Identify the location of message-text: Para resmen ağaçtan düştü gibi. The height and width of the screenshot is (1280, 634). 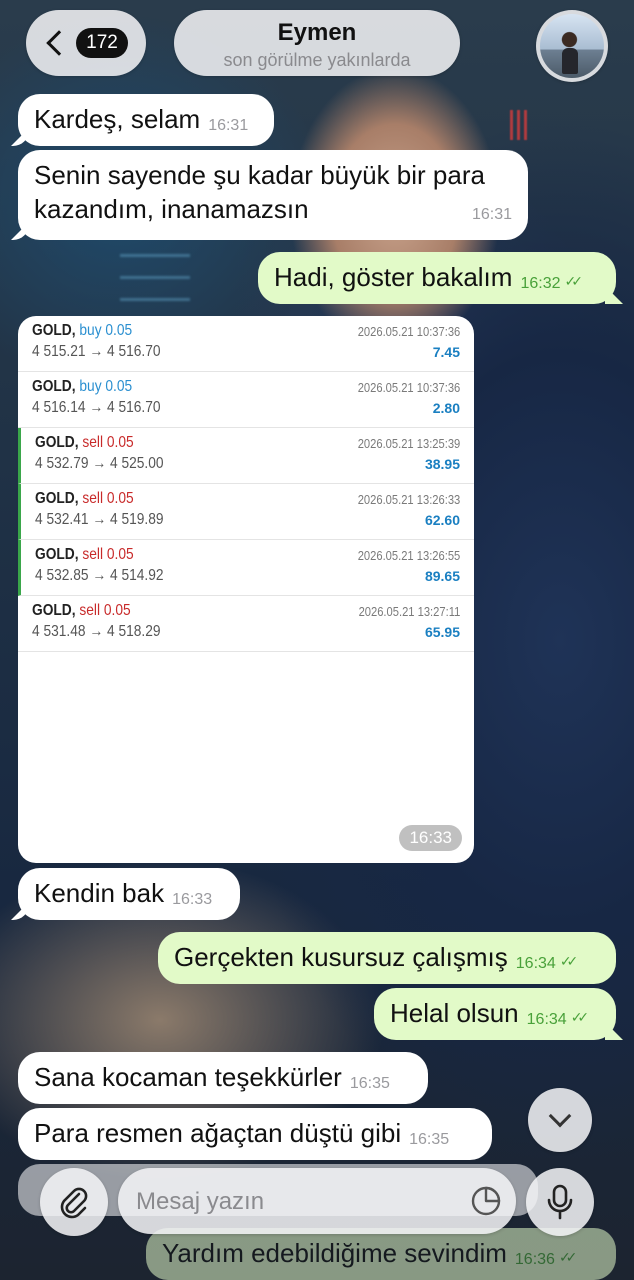
(218, 1133).